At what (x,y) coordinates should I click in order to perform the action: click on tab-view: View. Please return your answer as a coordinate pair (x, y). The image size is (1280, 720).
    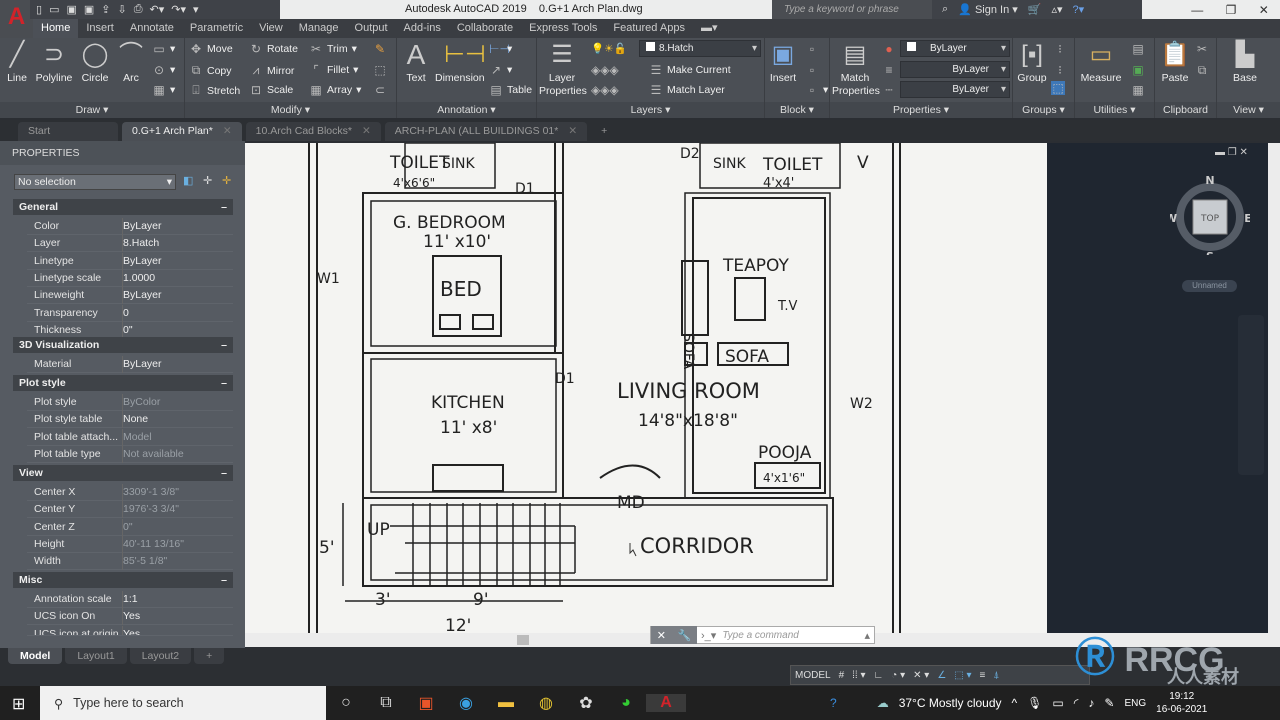
    Looking at the image, I should click on (271, 28).